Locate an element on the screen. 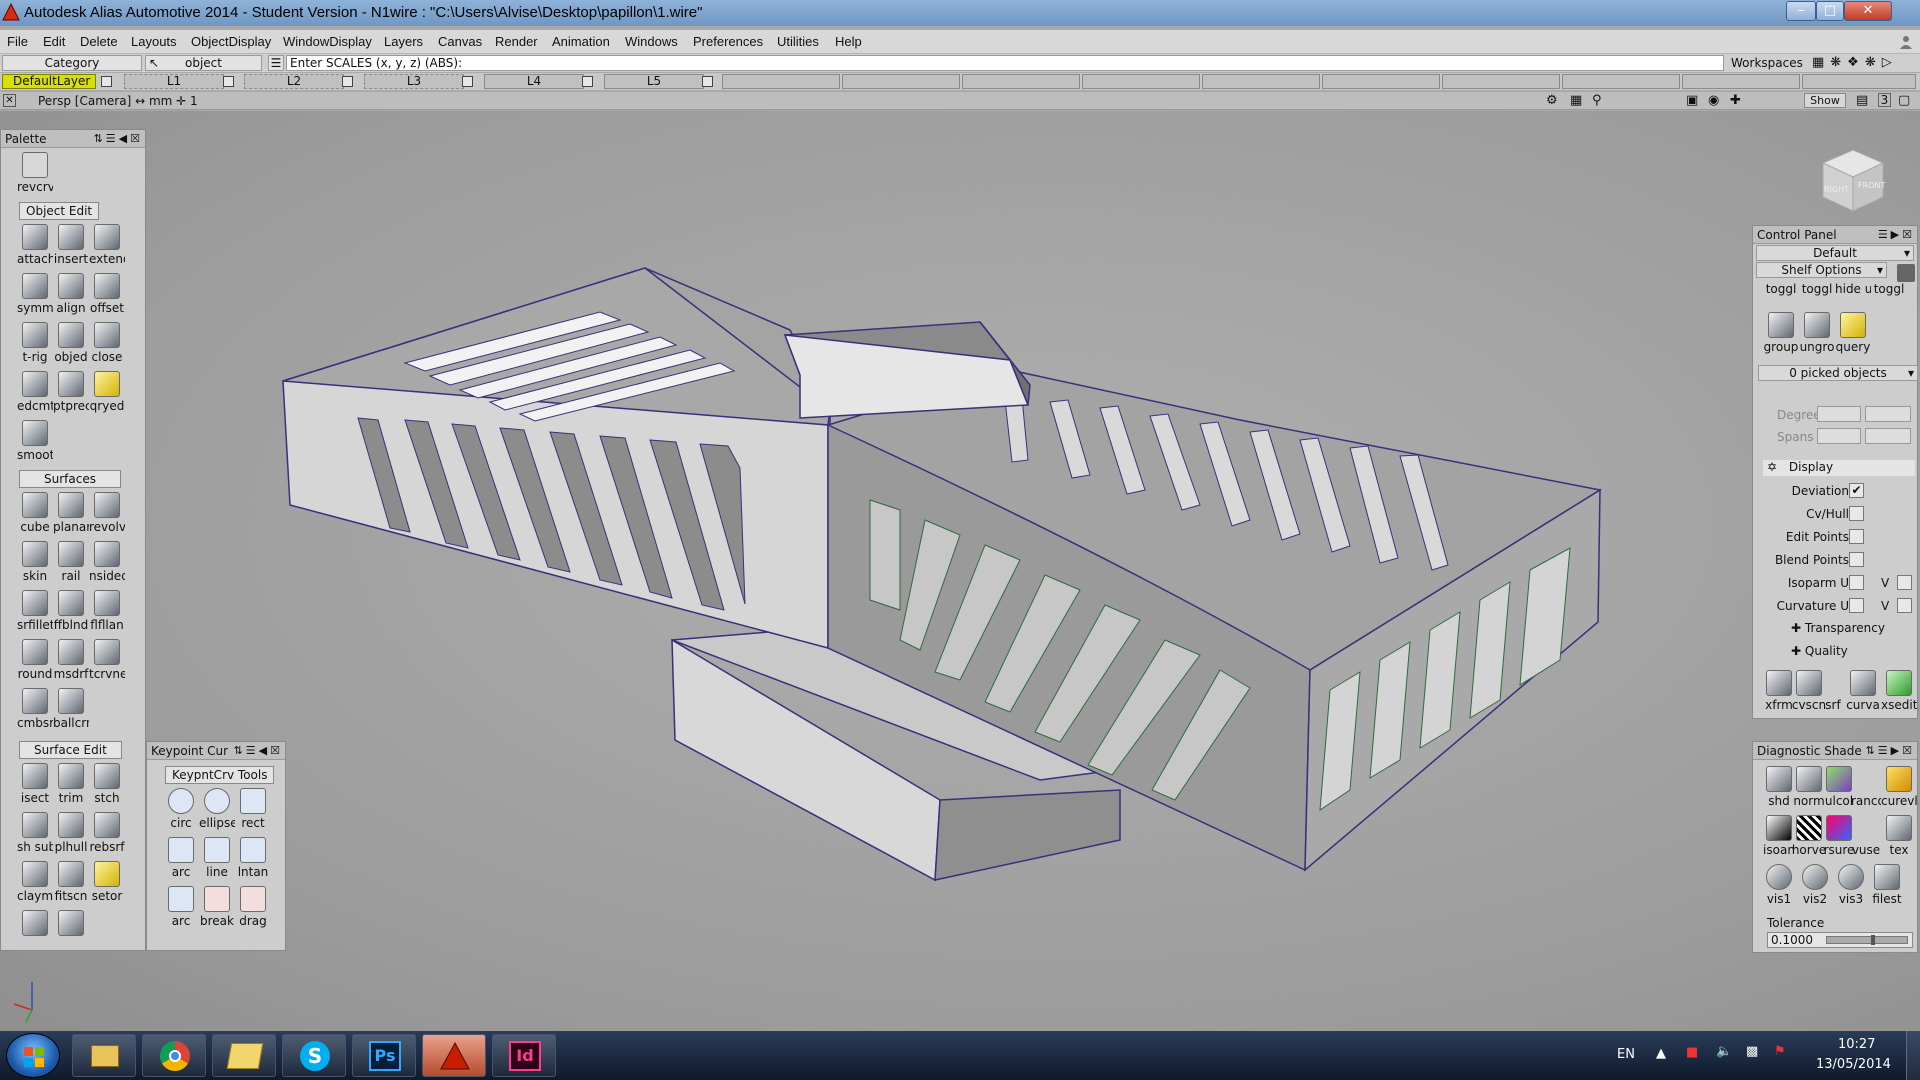 The width and height of the screenshot is (1920, 1080). default-layer-button: DefaultLayer is located at coordinates (49, 81).